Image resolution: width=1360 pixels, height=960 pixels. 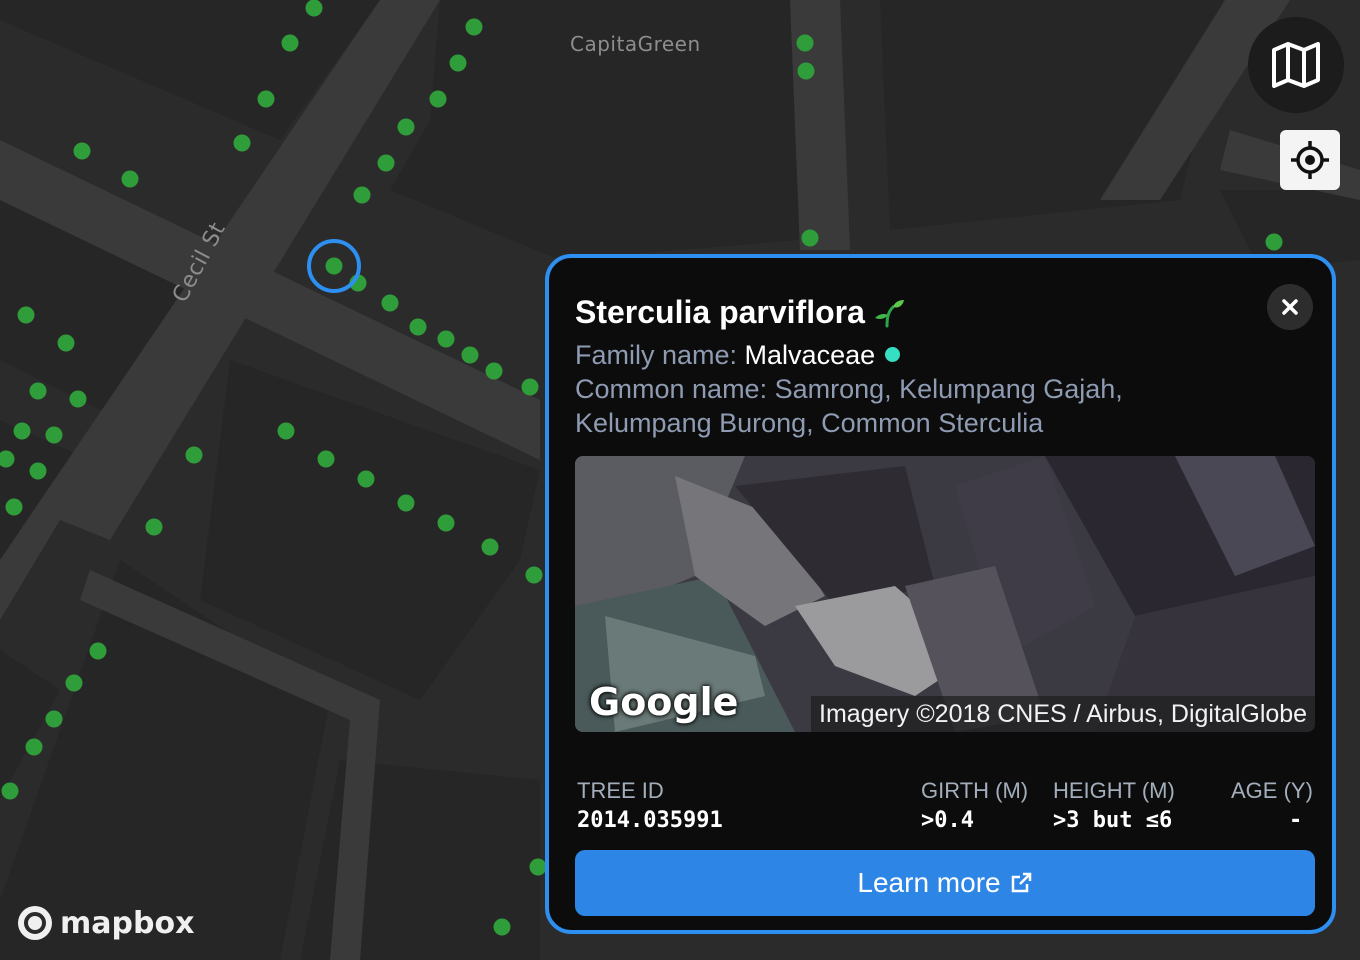 I want to click on common-name-line-1: Common name: Samrong, Kelumpang Gajah,, so click(x=849, y=389).